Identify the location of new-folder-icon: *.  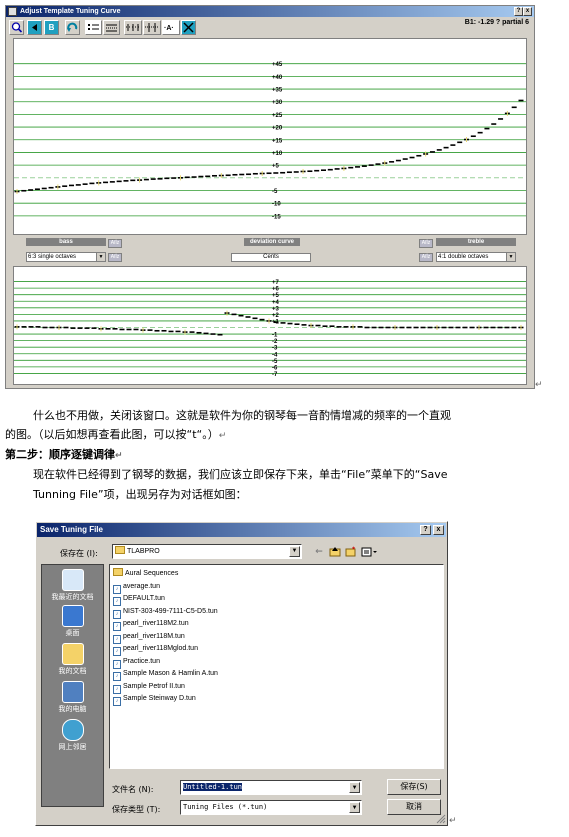
(350, 551).